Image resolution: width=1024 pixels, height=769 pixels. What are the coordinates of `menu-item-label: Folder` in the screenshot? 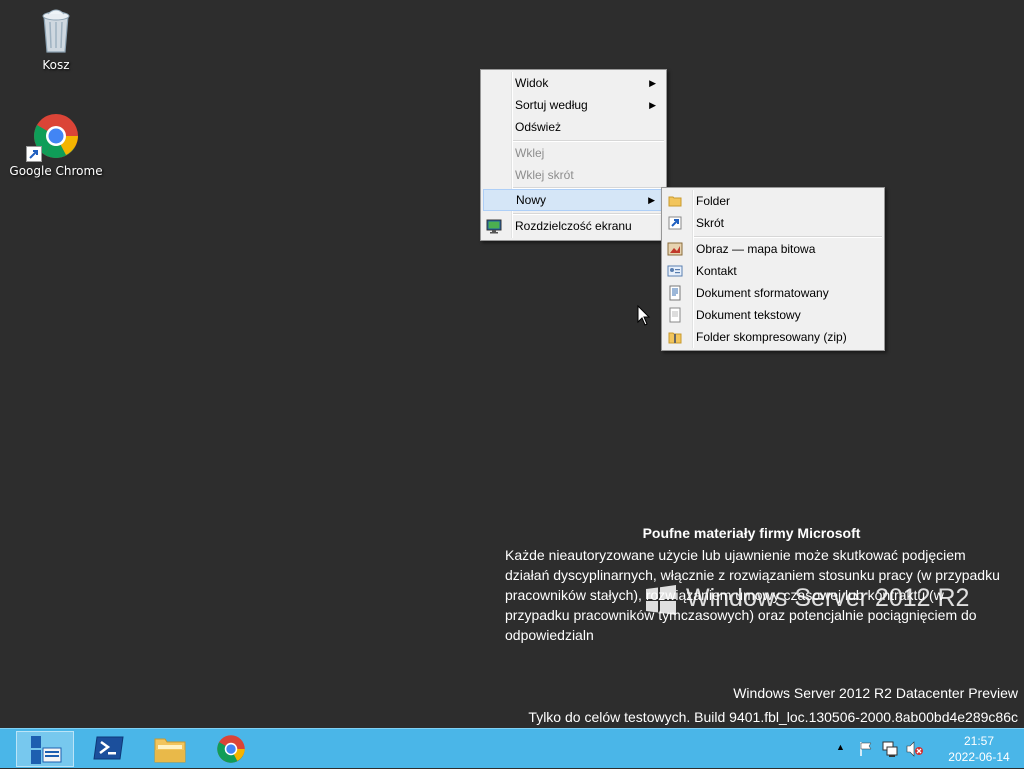 It's located at (713, 201).